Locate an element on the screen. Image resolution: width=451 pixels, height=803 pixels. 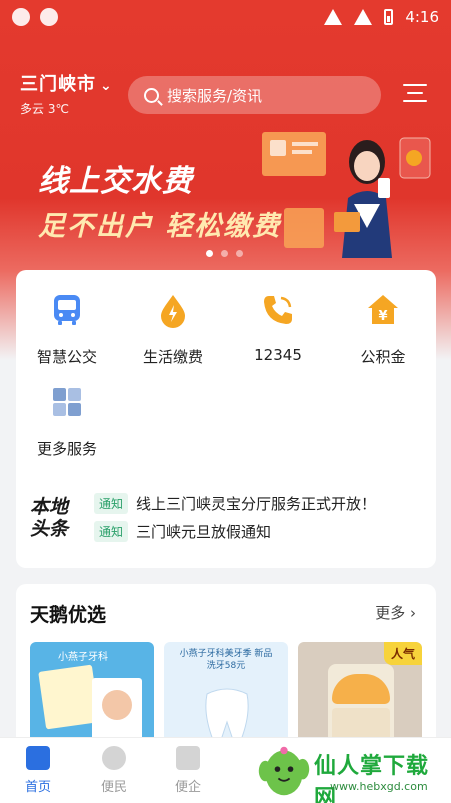
home-icon is located at coordinates (38, 758).